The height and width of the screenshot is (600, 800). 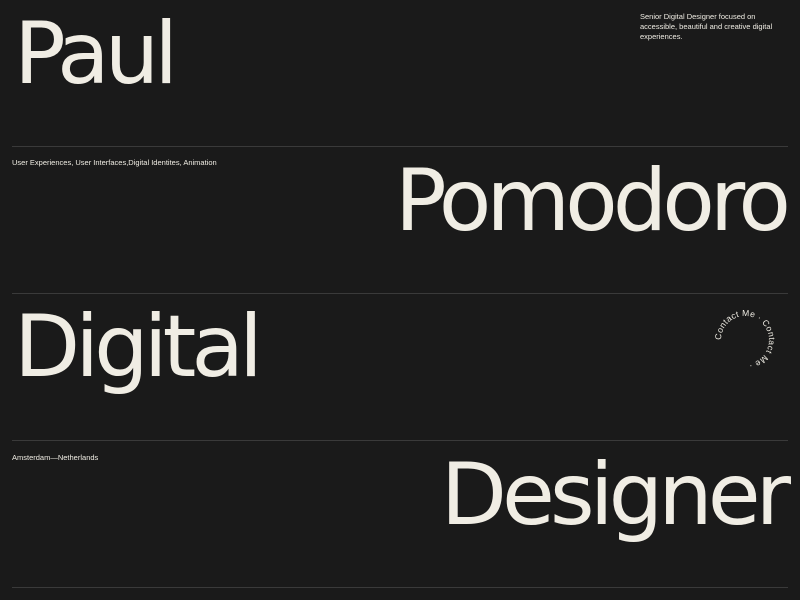 I want to click on hero-word-pomodoro: Pomodoro, so click(x=592, y=201).